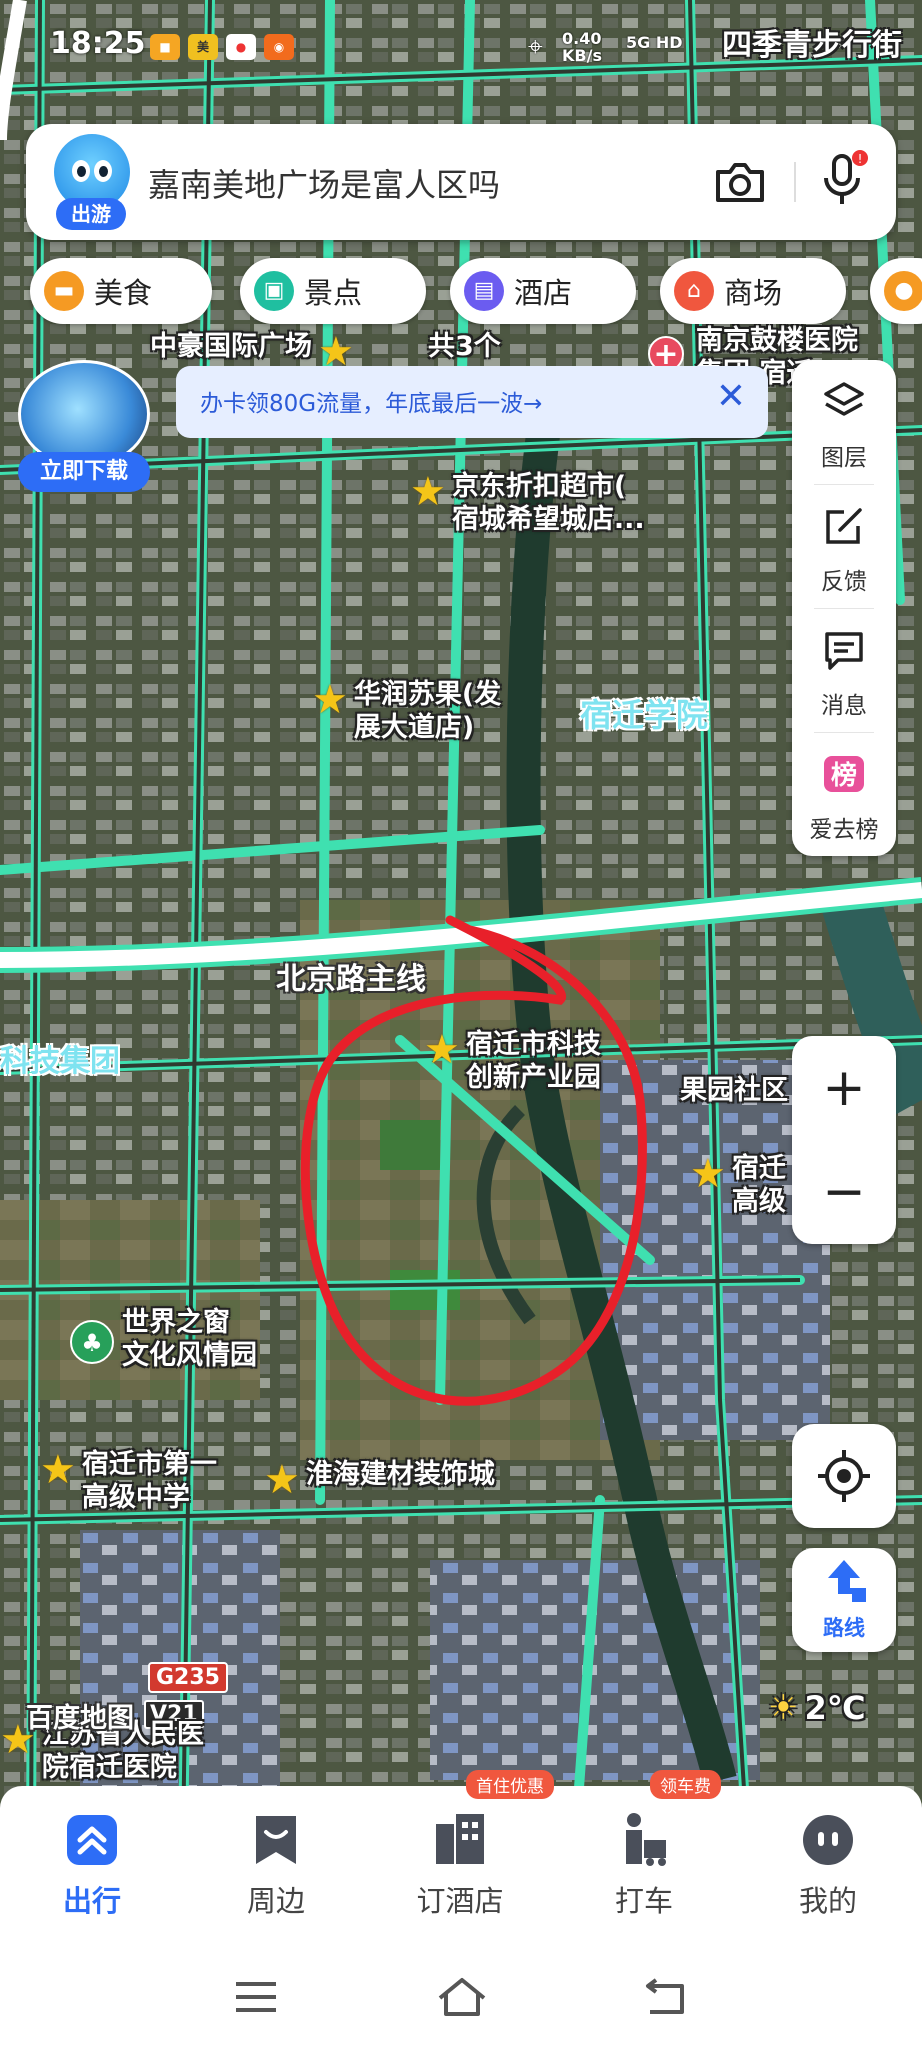 The height and width of the screenshot is (2048, 922). Describe the element at coordinates (827, 1901) in the screenshot. I see `nav-label: 我的` at that location.